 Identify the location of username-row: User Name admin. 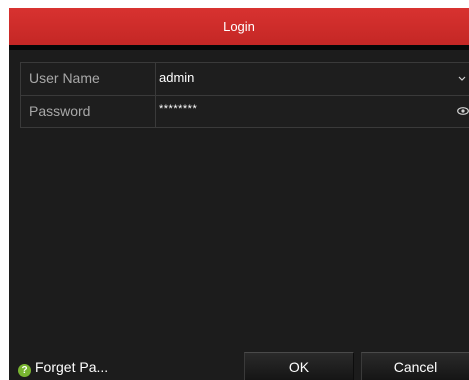
(245, 79).